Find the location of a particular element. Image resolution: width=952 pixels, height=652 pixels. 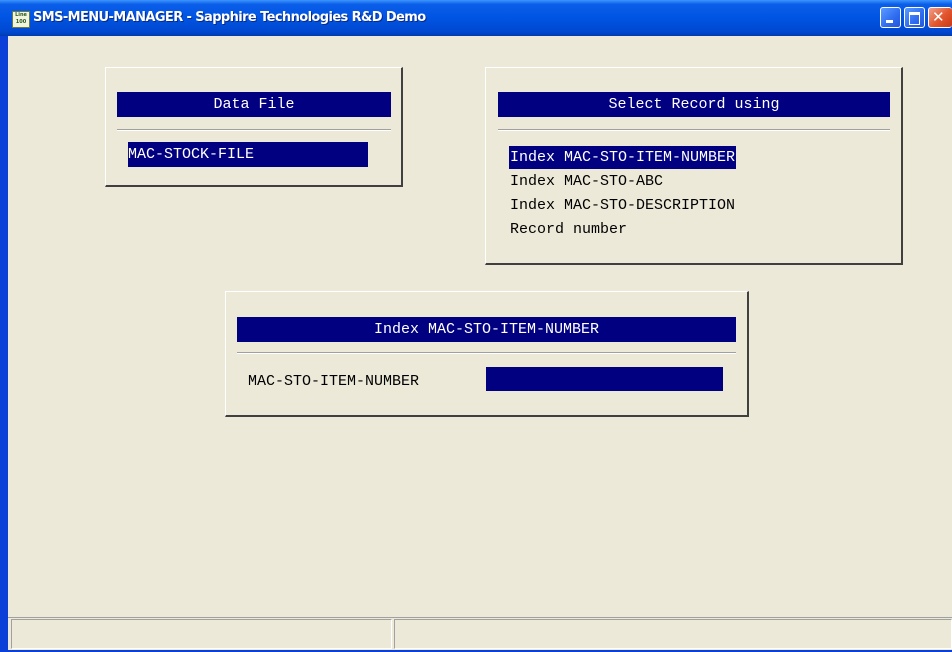

close-button: ✕ is located at coordinates (940, 17).